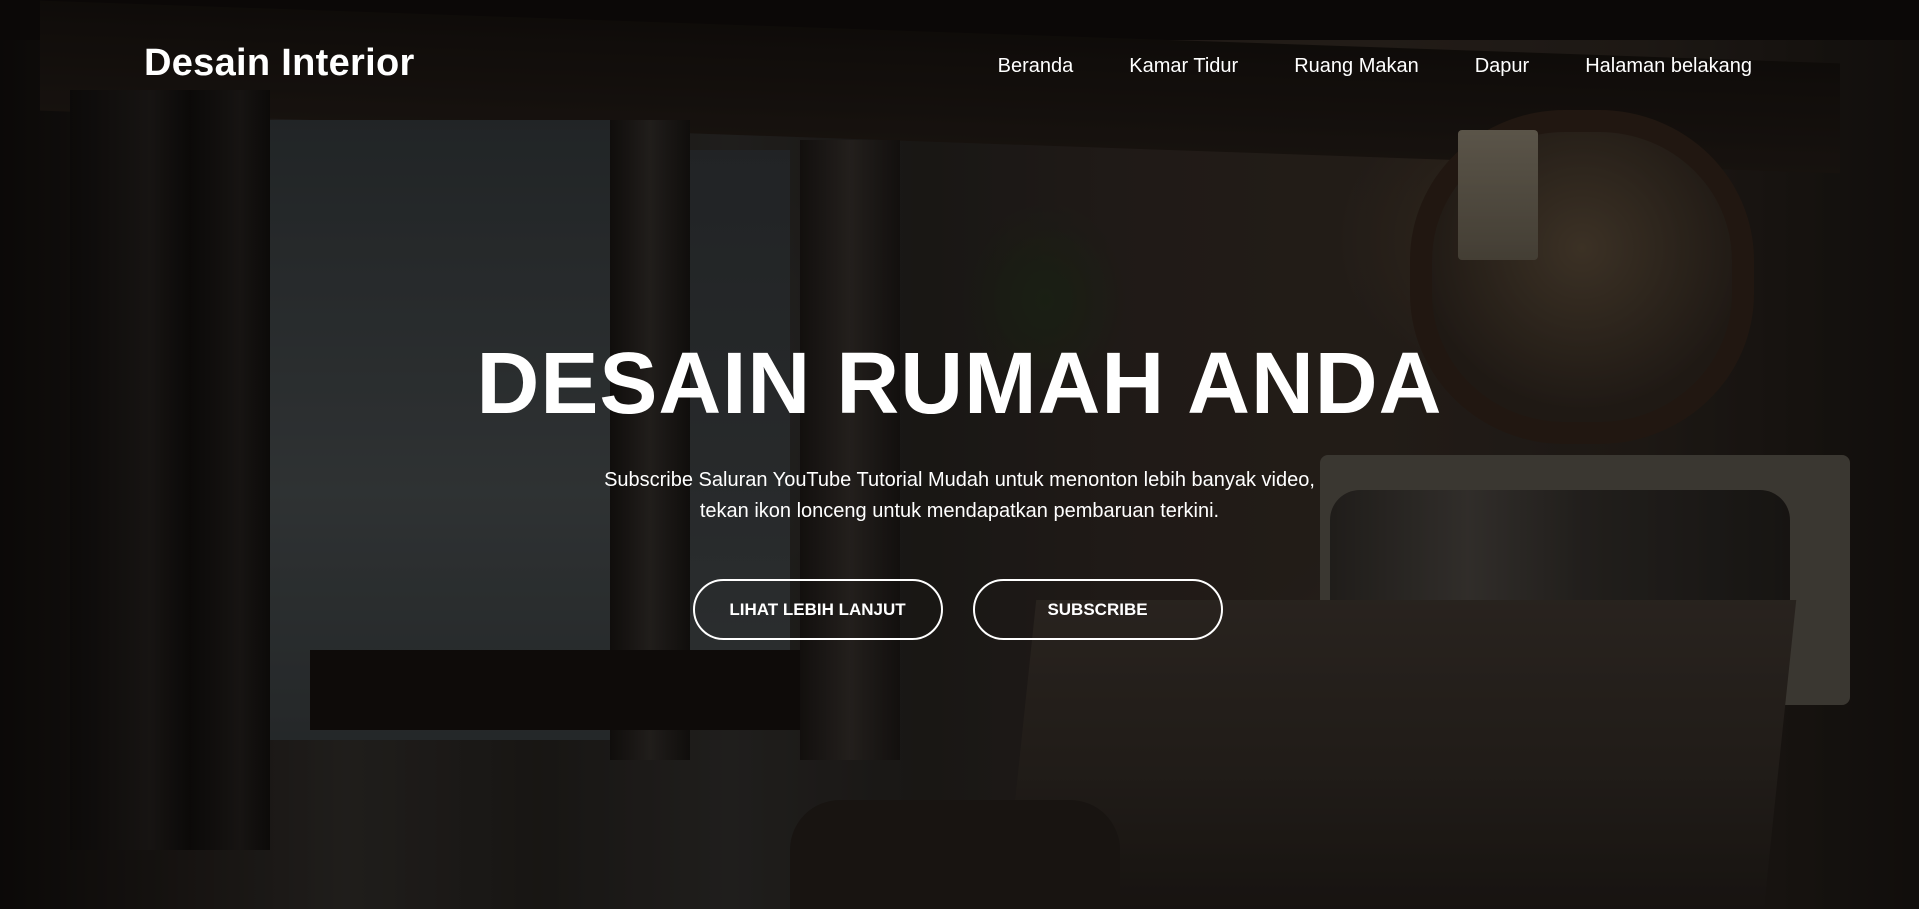 The width and height of the screenshot is (1919, 909). What do you see at coordinates (1668, 66) in the screenshot?
I see `nav-item-halaman-belakang: Halaman belakang` at bounding box center [1668, 66].